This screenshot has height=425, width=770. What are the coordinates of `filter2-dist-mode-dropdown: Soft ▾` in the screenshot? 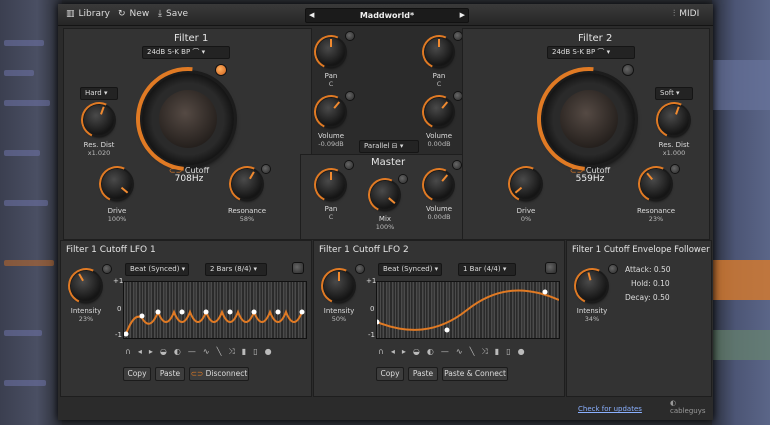 It's located at (674, 93).